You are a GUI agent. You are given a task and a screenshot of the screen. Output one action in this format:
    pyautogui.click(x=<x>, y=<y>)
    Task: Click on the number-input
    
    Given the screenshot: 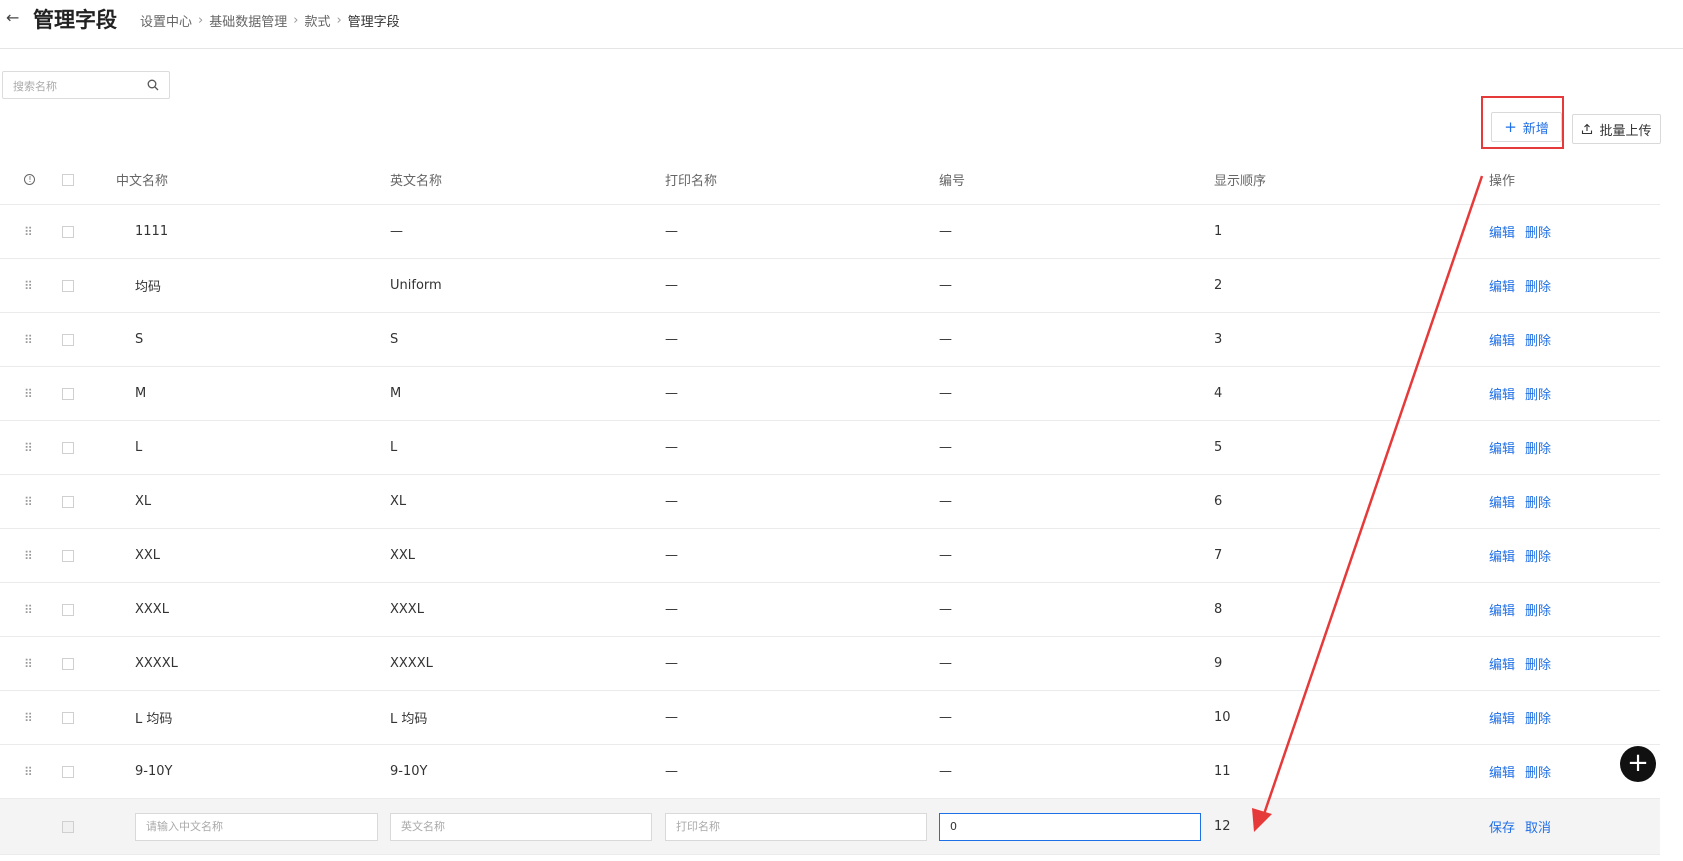 What is the action you would take?
    pyautogui.click(x=1070, y=826)
    